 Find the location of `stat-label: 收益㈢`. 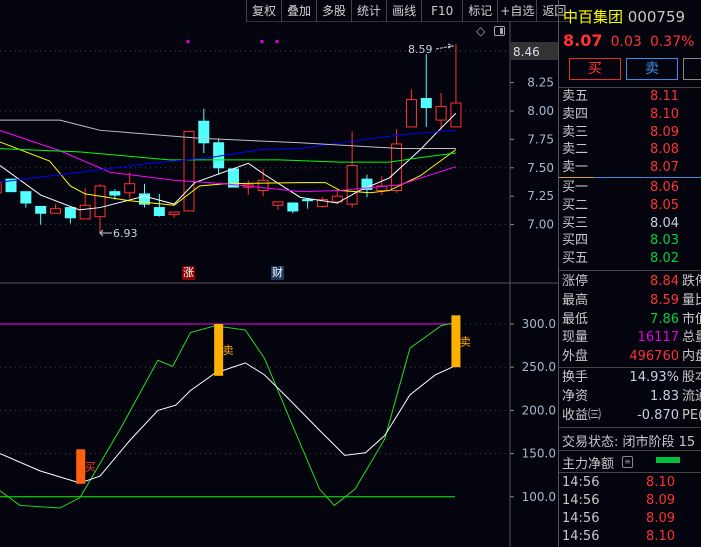

stat-label: 收益㈢ is located at coordinates (582, 415).